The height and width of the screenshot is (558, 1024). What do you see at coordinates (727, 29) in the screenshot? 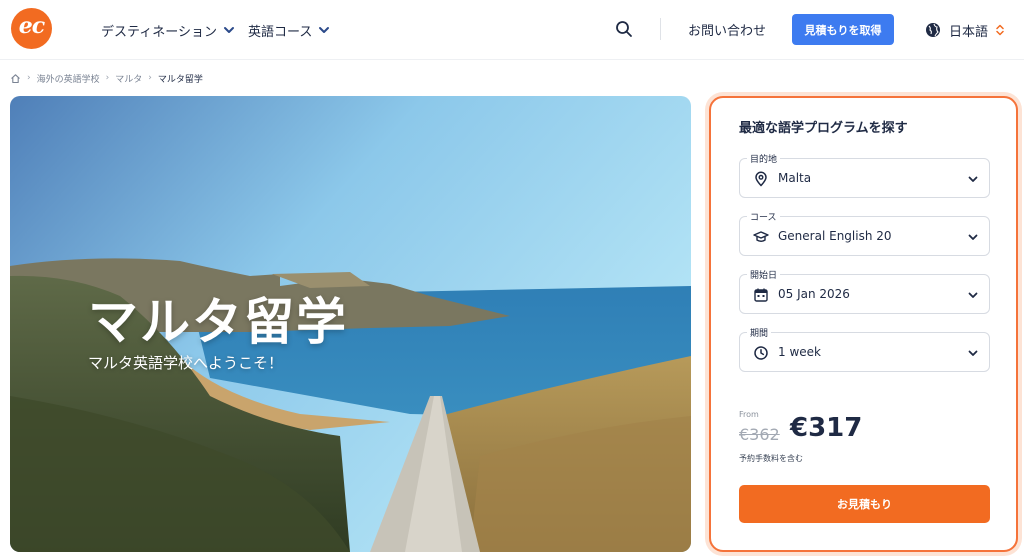
I see `contact-link: お問い合わせ` at bounding box center [727, 29].